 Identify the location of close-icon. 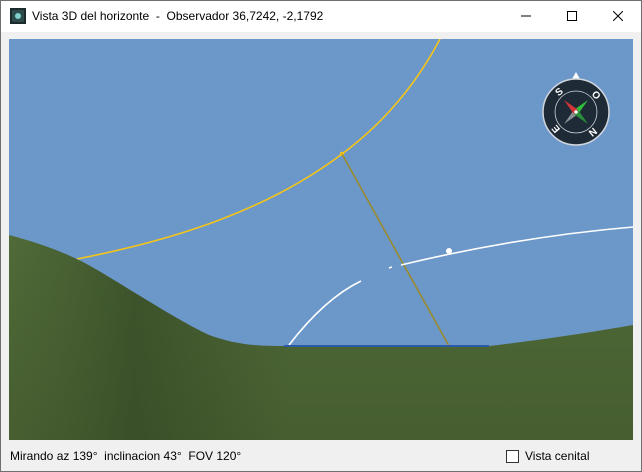
(618, 16).